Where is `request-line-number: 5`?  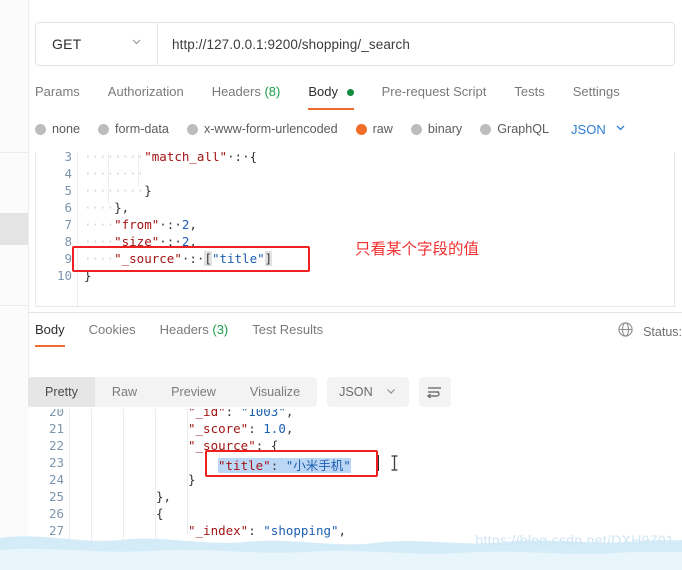 request-line-number: 5 is located at coordinates (68, 190).